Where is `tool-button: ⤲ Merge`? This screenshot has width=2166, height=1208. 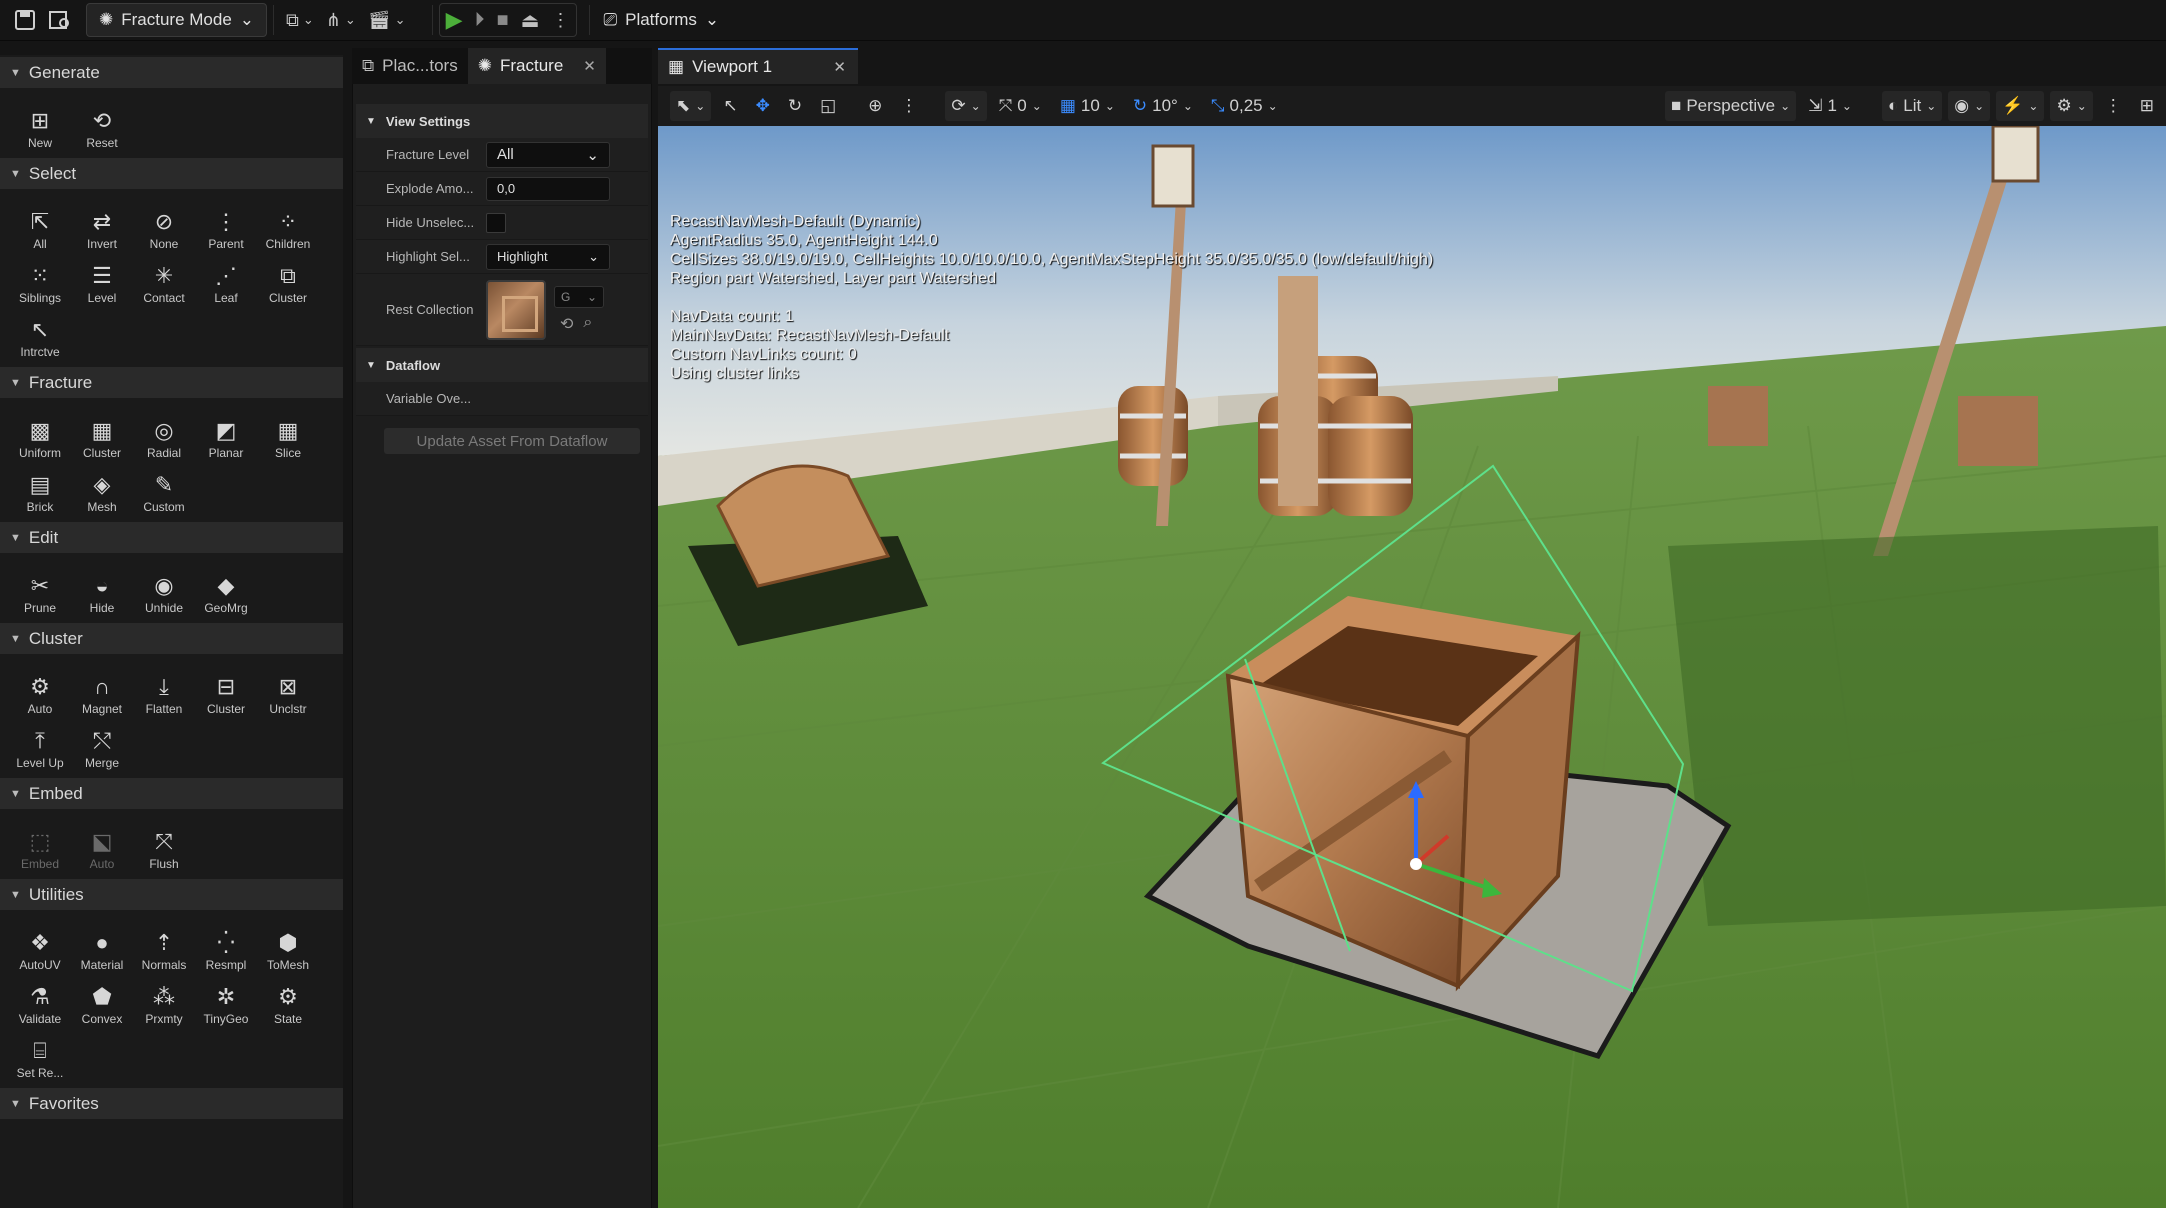 tool-button: ⤲ Merge is located at coordinates (102, 744).